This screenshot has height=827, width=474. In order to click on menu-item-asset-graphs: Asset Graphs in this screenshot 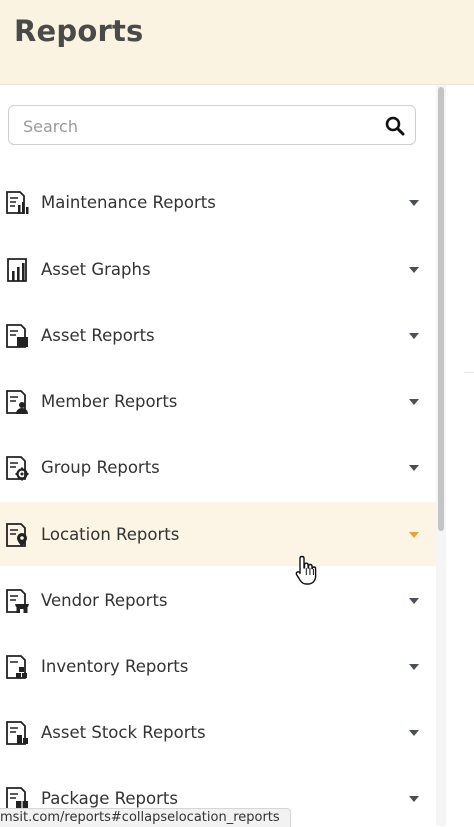, I will do `click(218, 269)`.